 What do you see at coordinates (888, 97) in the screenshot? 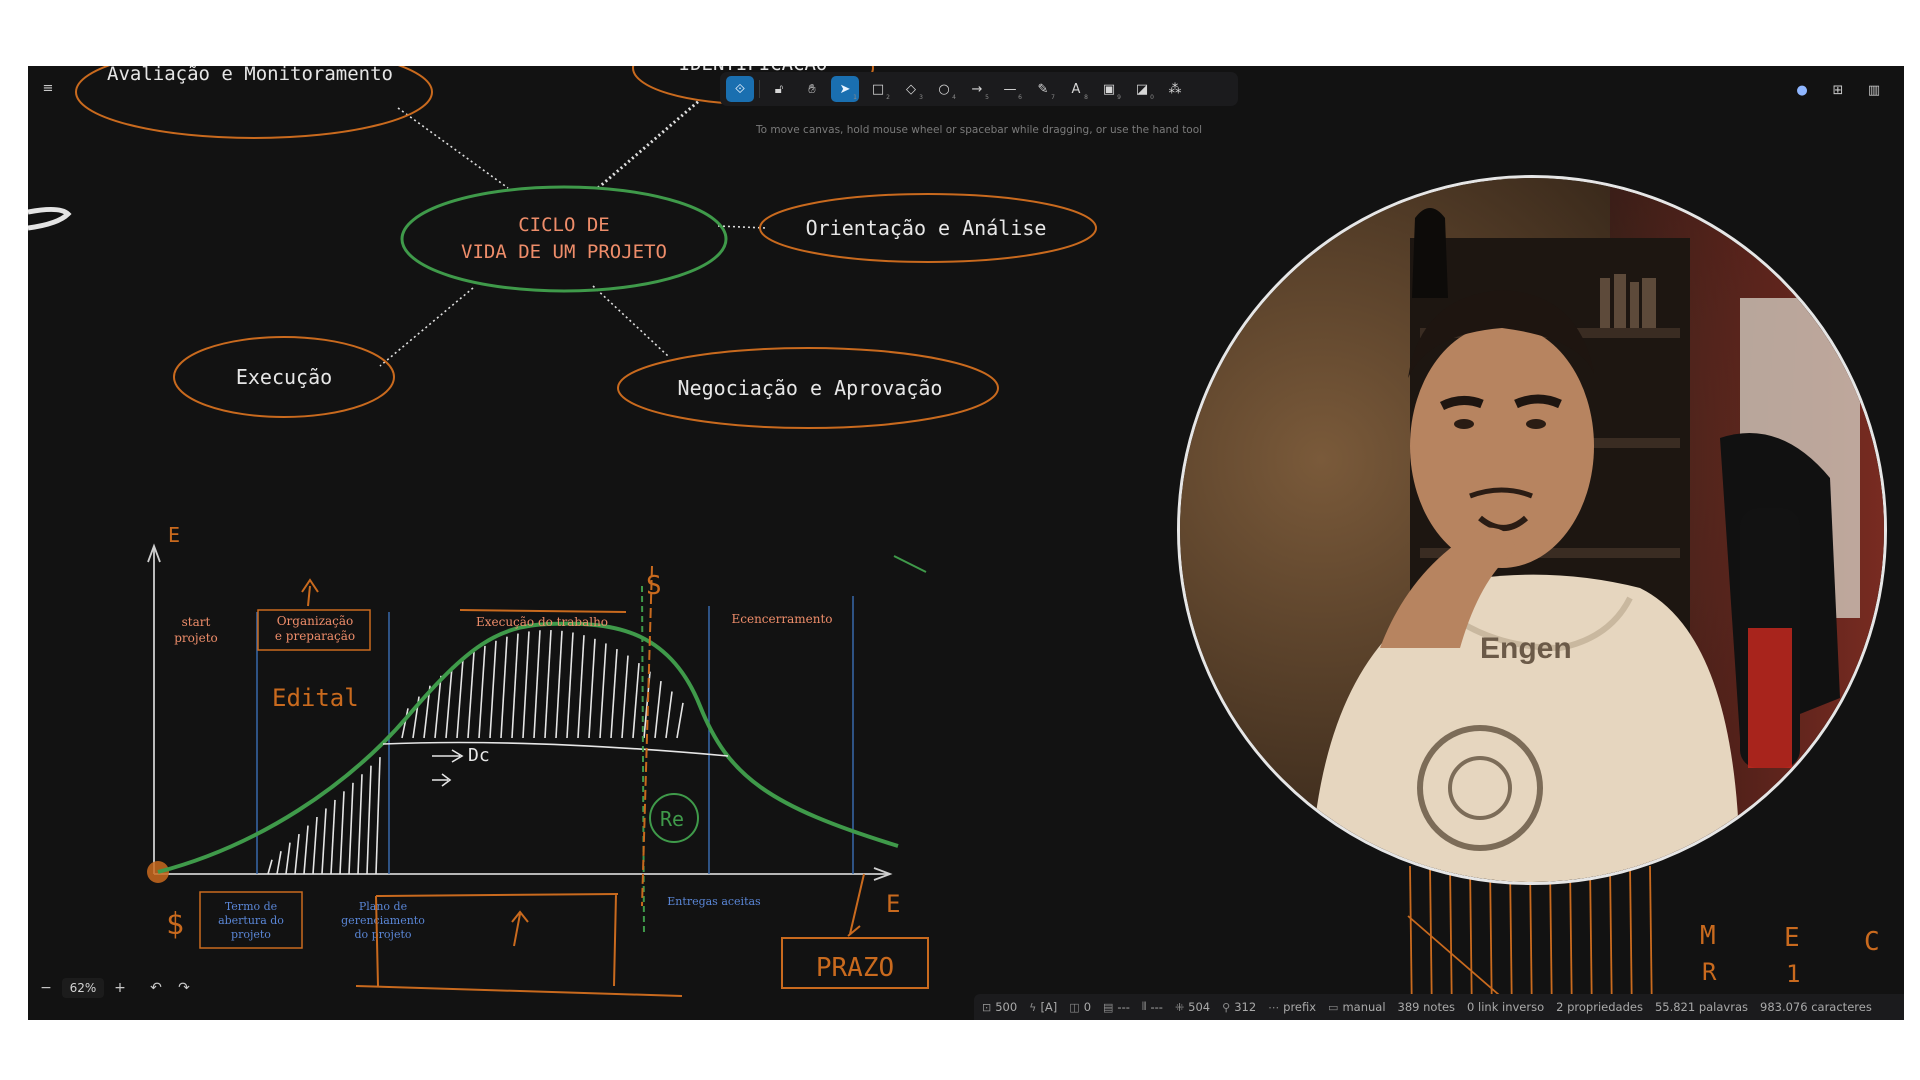
I see `shortcut-key: 2` at bounding box center [888, 97].